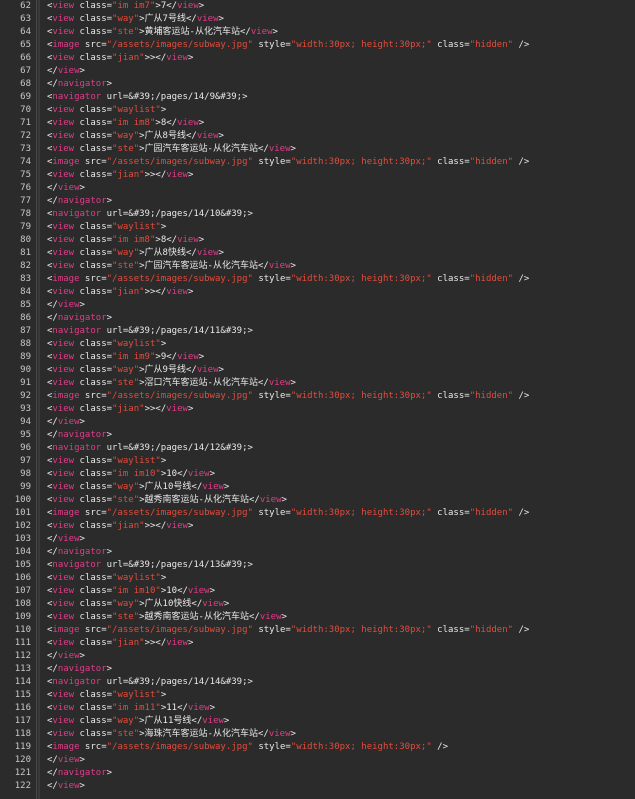  I want to click on line-code: </navigator>, so click(79, 773).